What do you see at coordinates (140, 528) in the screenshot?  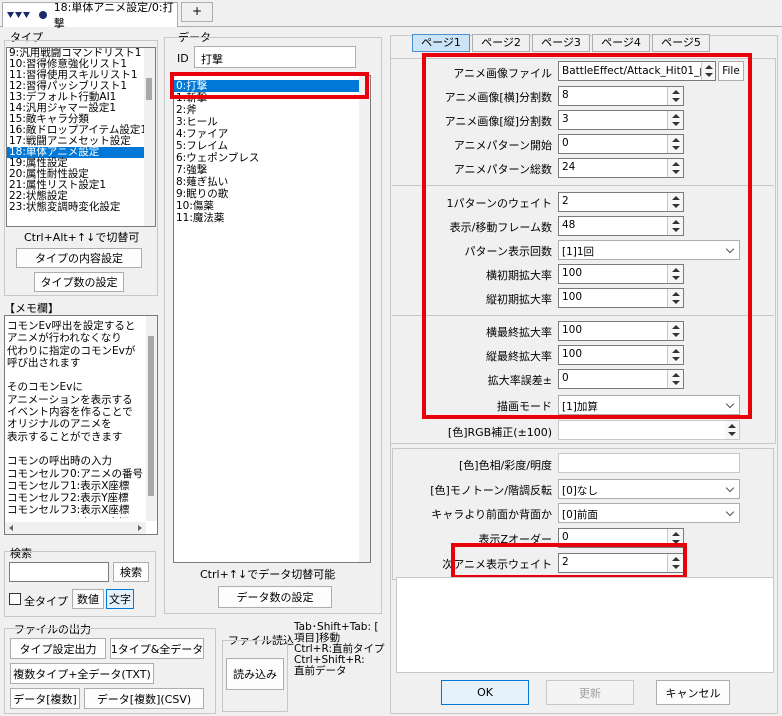 I see `scroll-right-icon` at bounding box center [140, 528].